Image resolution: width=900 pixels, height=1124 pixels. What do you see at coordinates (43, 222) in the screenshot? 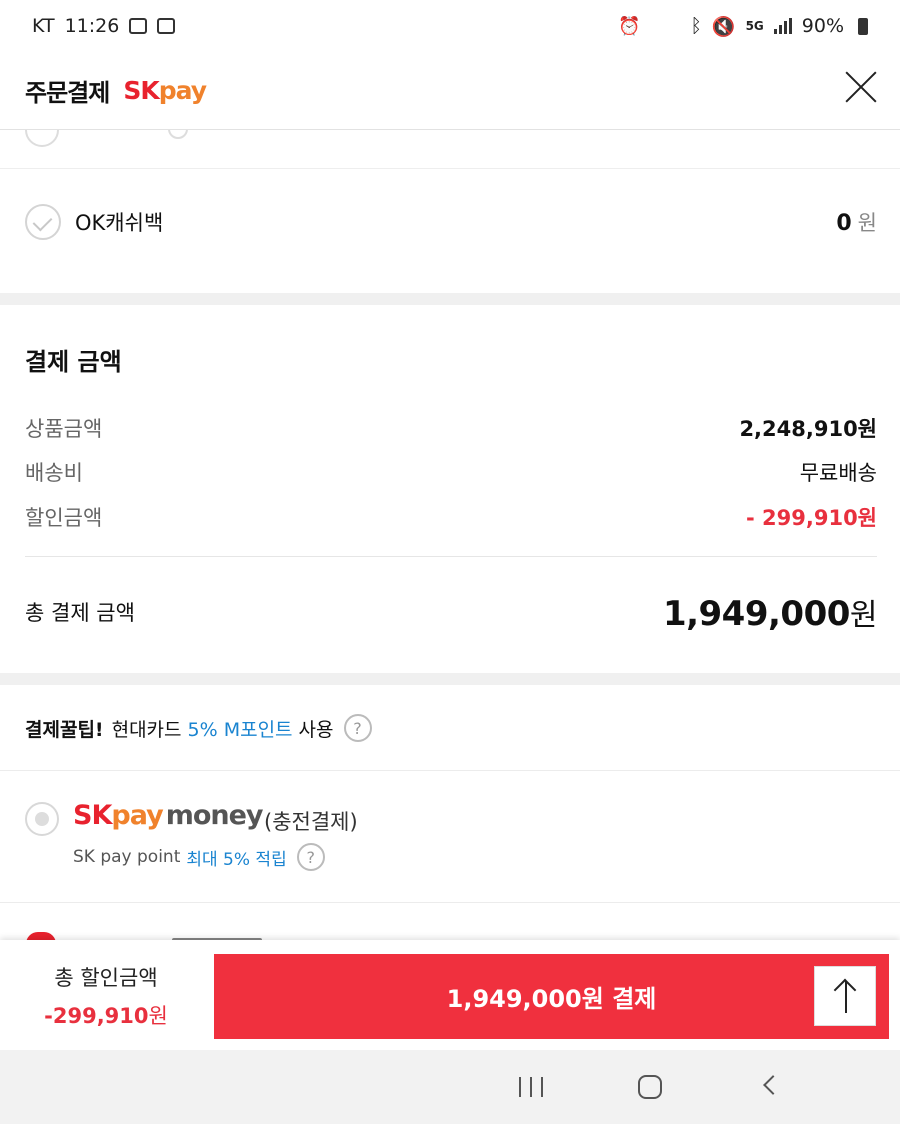
I see `ok-cashbag-checkbox` at bounding box center [43, 222].